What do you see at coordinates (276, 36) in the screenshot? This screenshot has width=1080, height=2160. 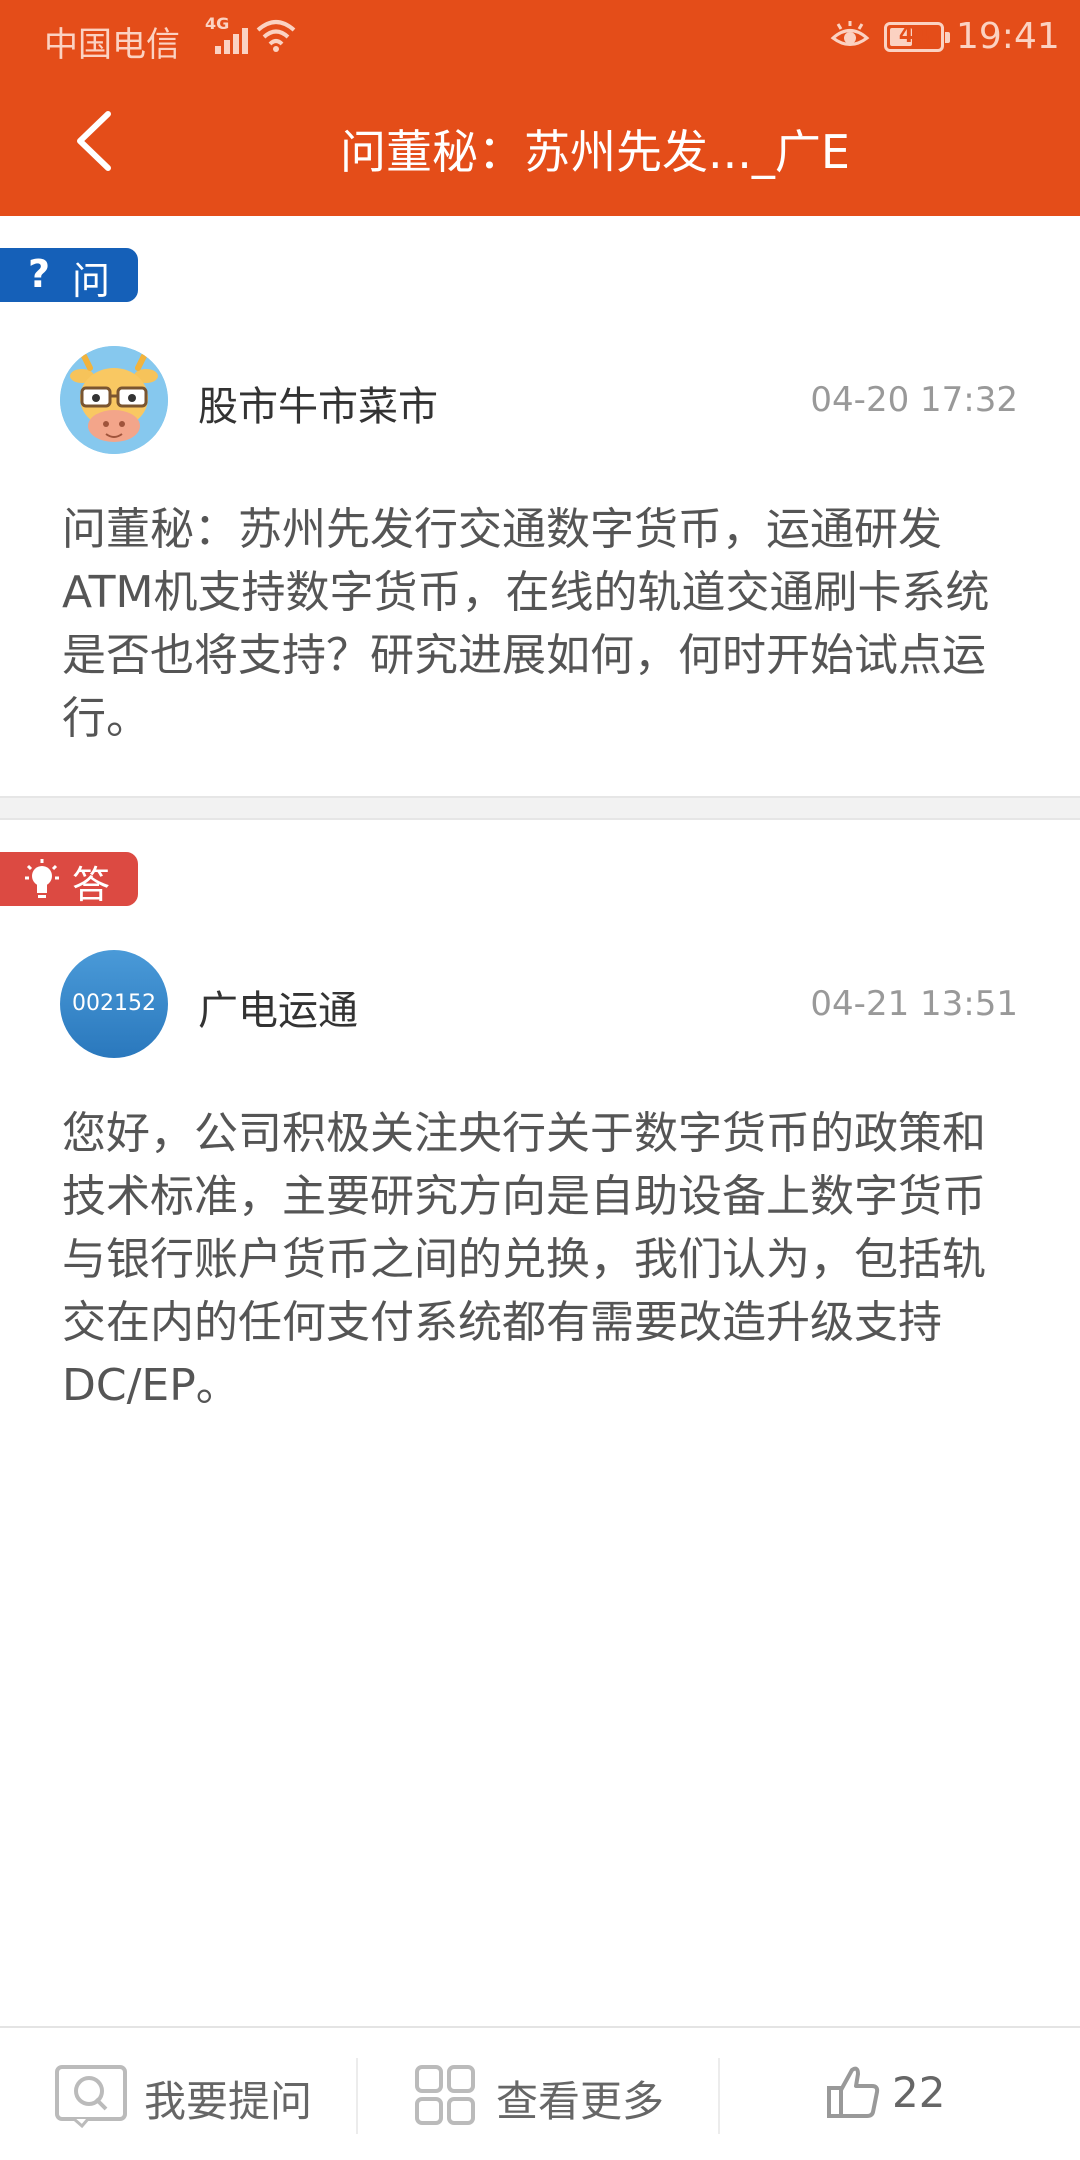 I see `wifi-icon` at bounding box center [276, 36].